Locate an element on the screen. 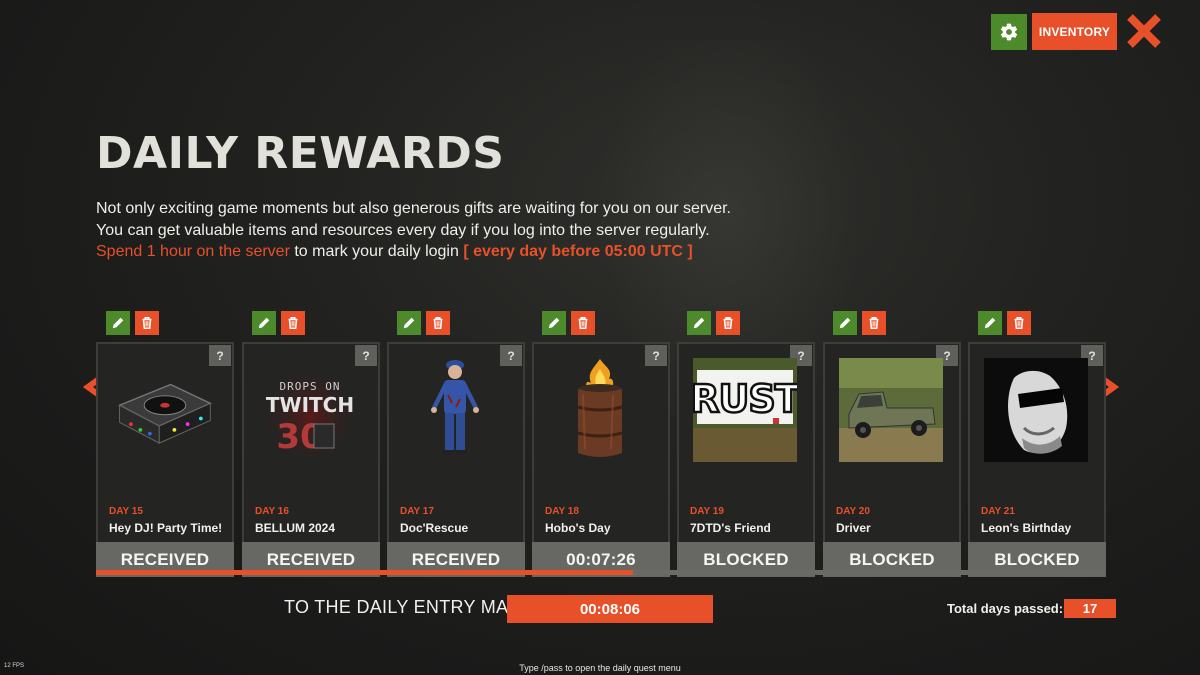 Image resolution: width=1200 pixels, height=675 pixels. reward-day: DAY 19 is located at coordinates (707, 511).